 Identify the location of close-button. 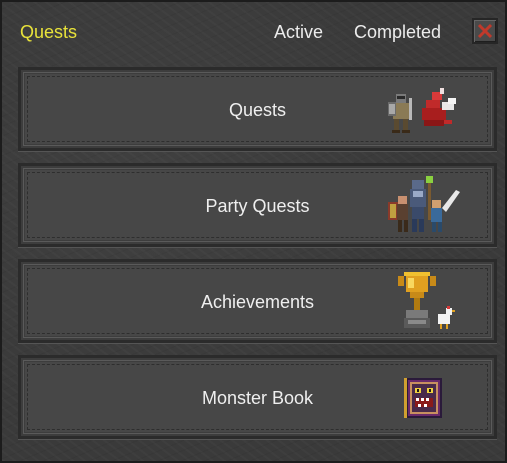
(485, 31).